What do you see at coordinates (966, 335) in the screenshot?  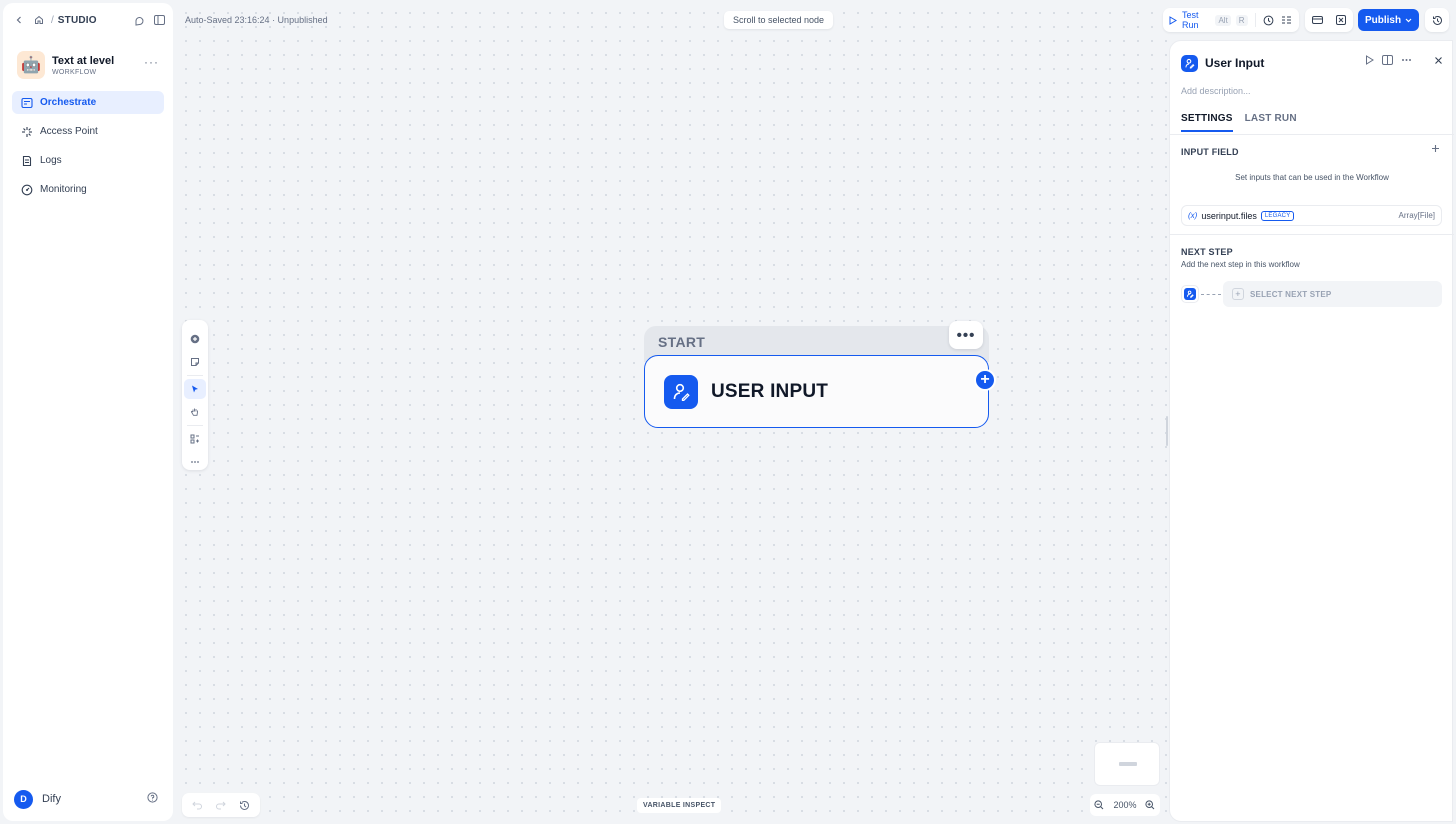 I see `node-more-icon: •••` at bounding box center [966, 335].